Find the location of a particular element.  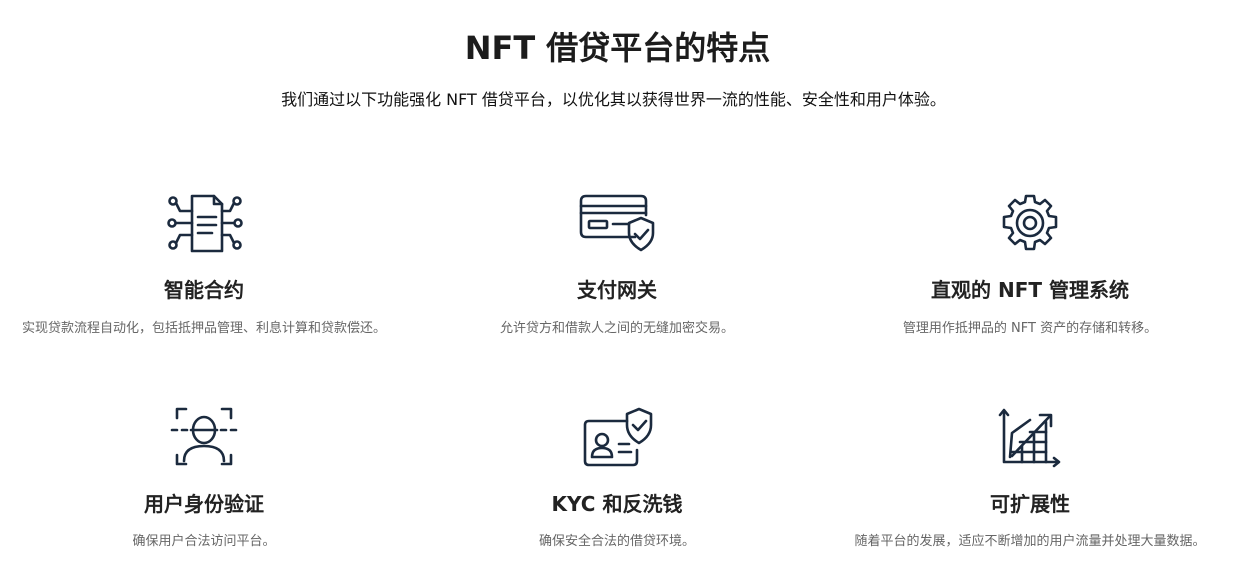

feature-description: 实现贷款流程自动化，包括抵押品管理、利息计算和贷款偿还。 is located at coordinates (203, 328).